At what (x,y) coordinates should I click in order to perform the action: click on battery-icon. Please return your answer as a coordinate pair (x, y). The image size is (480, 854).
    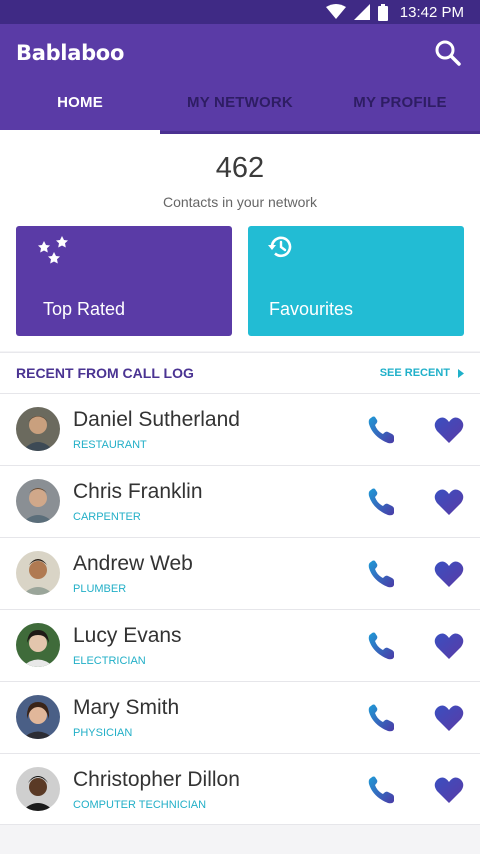
    Looking at the image, I should click on (382, 12).